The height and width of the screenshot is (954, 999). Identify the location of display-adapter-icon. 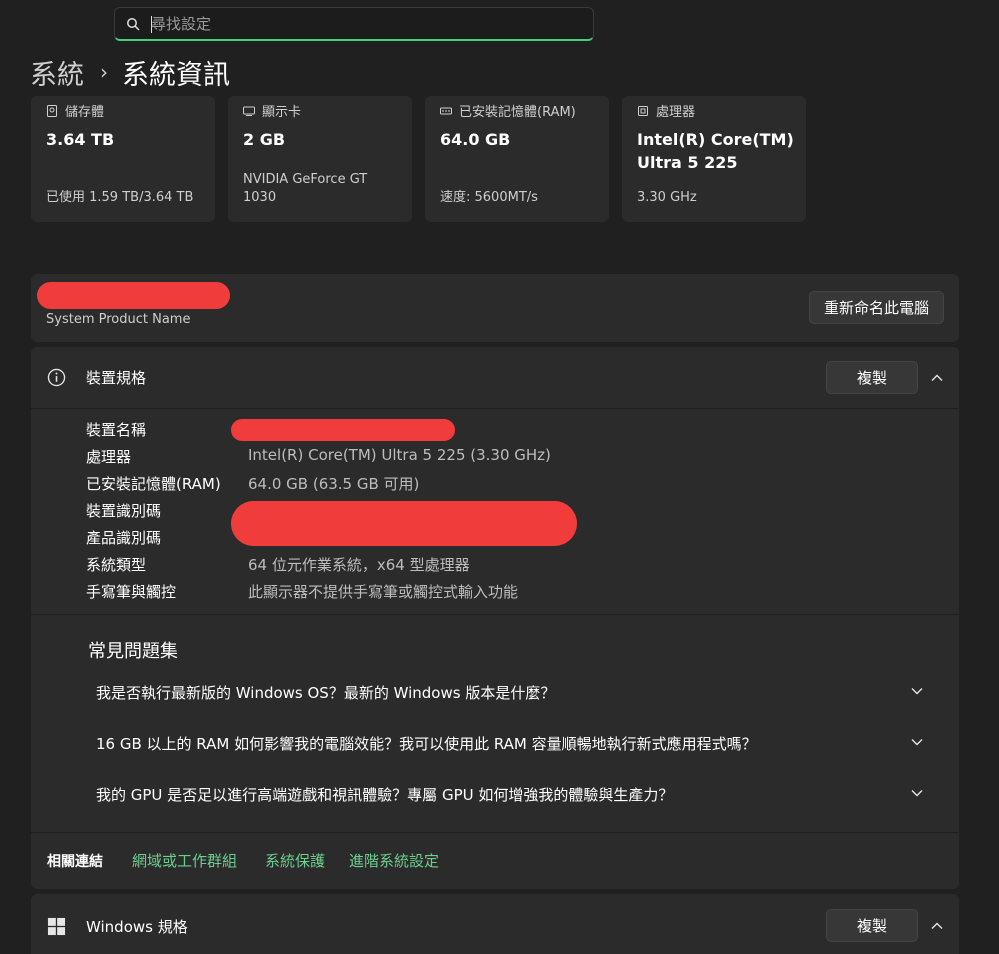
(249, 111).